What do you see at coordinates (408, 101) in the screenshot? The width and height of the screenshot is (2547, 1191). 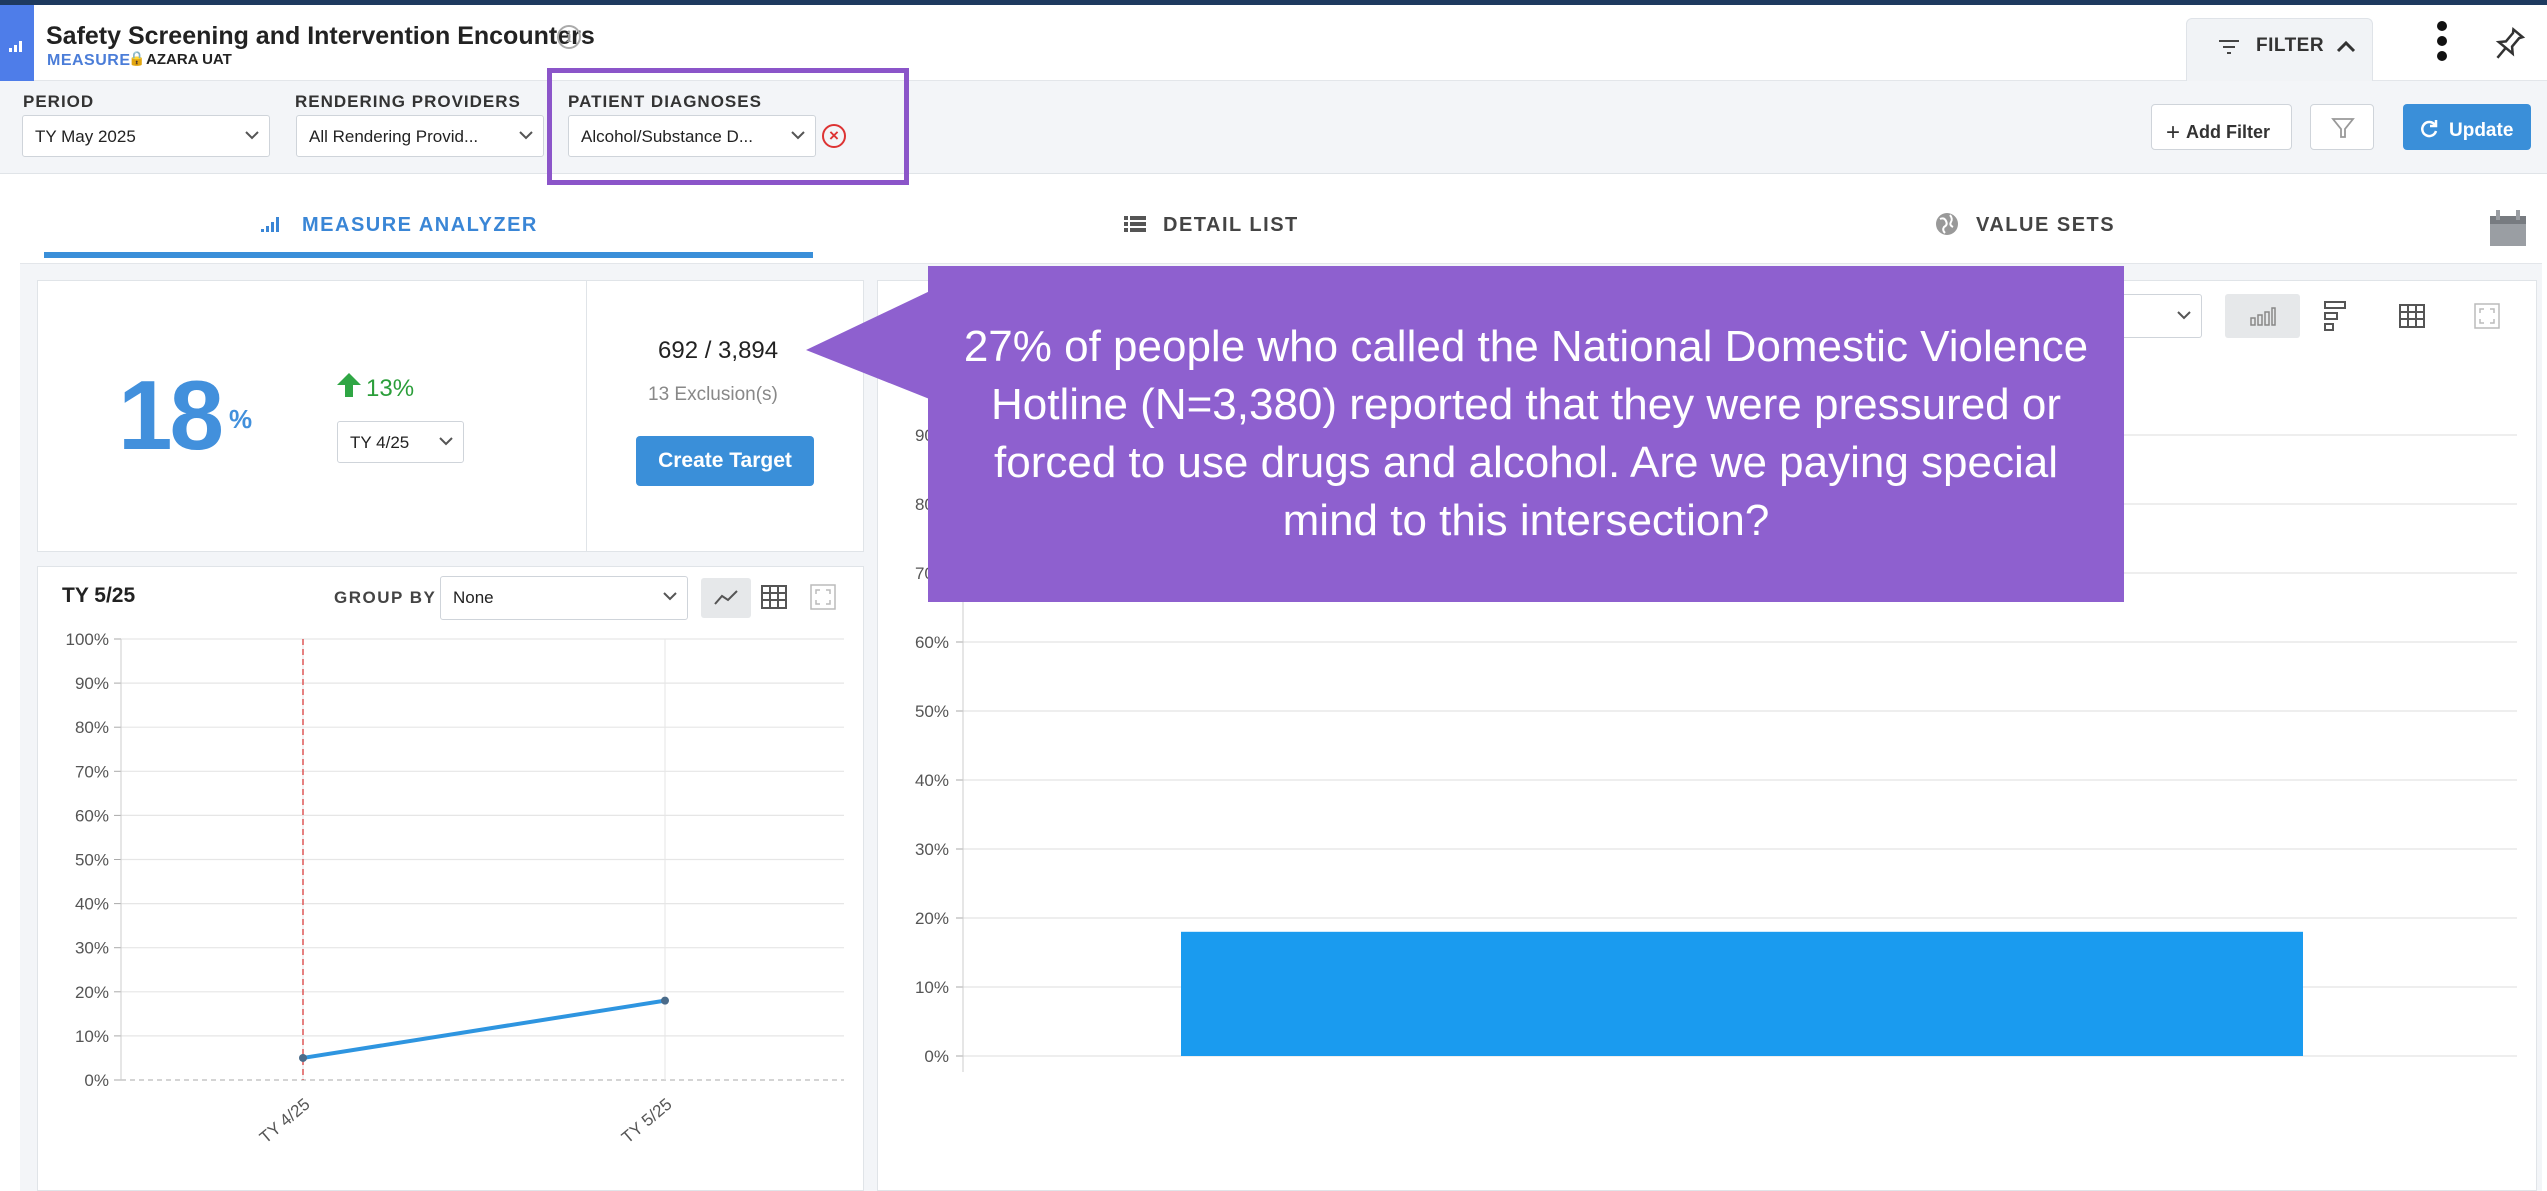 I see `rendering-providers-label: RENDERING PROVIDERS` at bounding box center [408, 101].